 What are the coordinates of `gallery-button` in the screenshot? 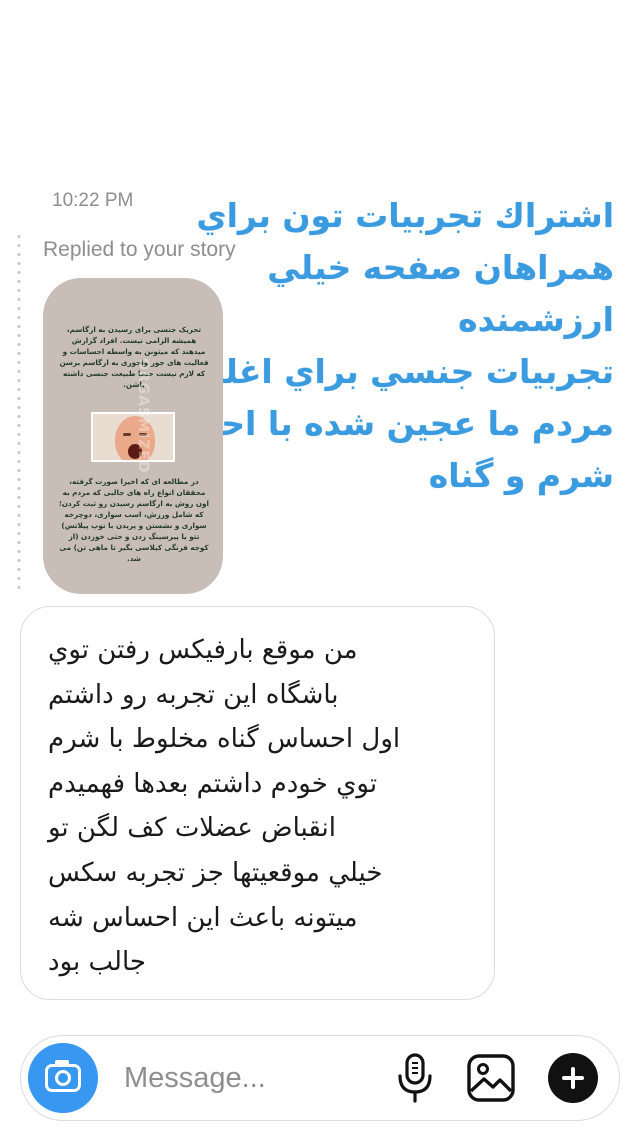 It's located at (491, 1078).